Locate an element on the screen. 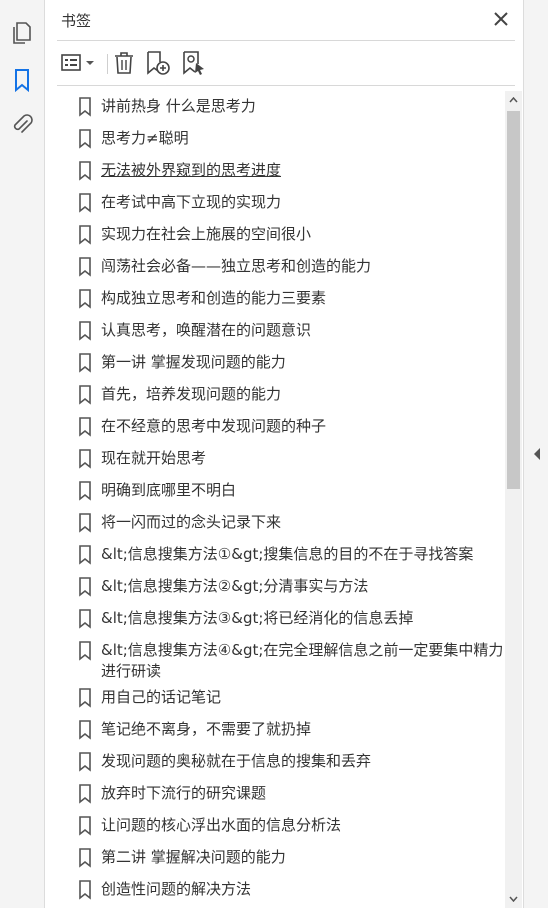 The height and width of the screenshot is (908, 548). scrollbar-thumb is located at coordinates (513, 300).